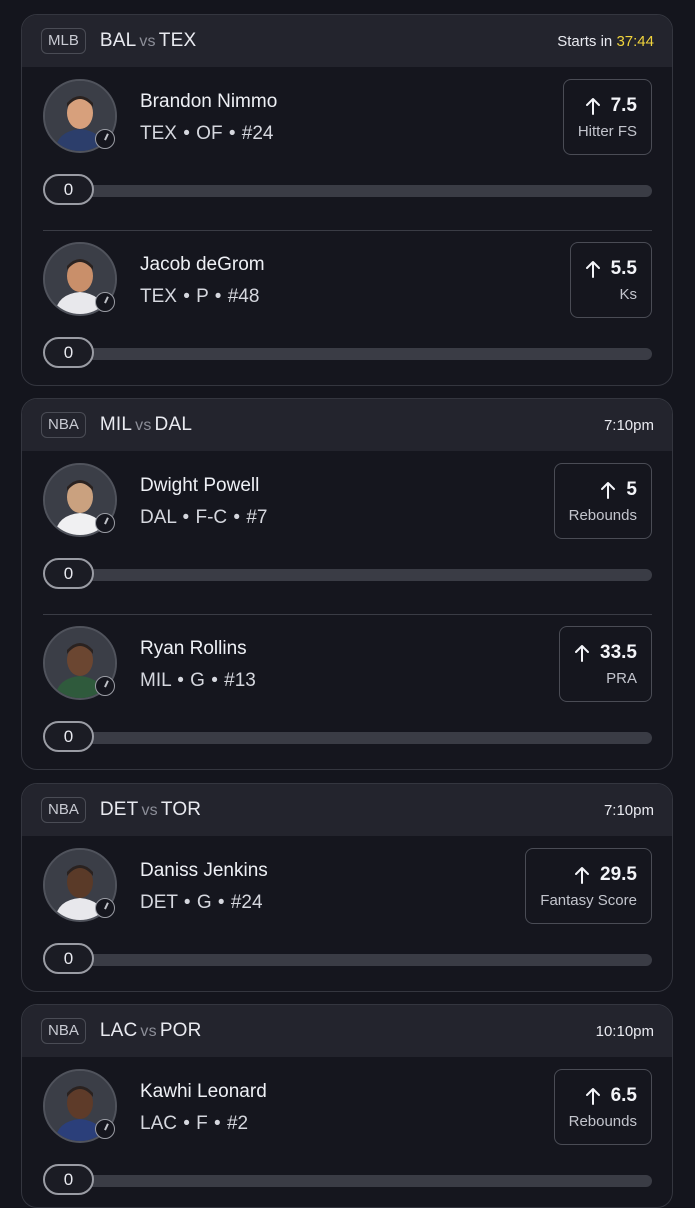 This screenshot has width=695, height=1208. I want to click on start-time: 10:10pm, so click(625, 1031).